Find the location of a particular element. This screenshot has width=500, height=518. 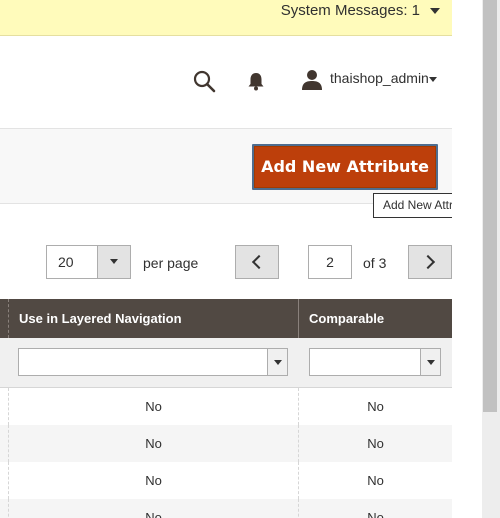

grid-filter-row is located at coordinates (226, 363).